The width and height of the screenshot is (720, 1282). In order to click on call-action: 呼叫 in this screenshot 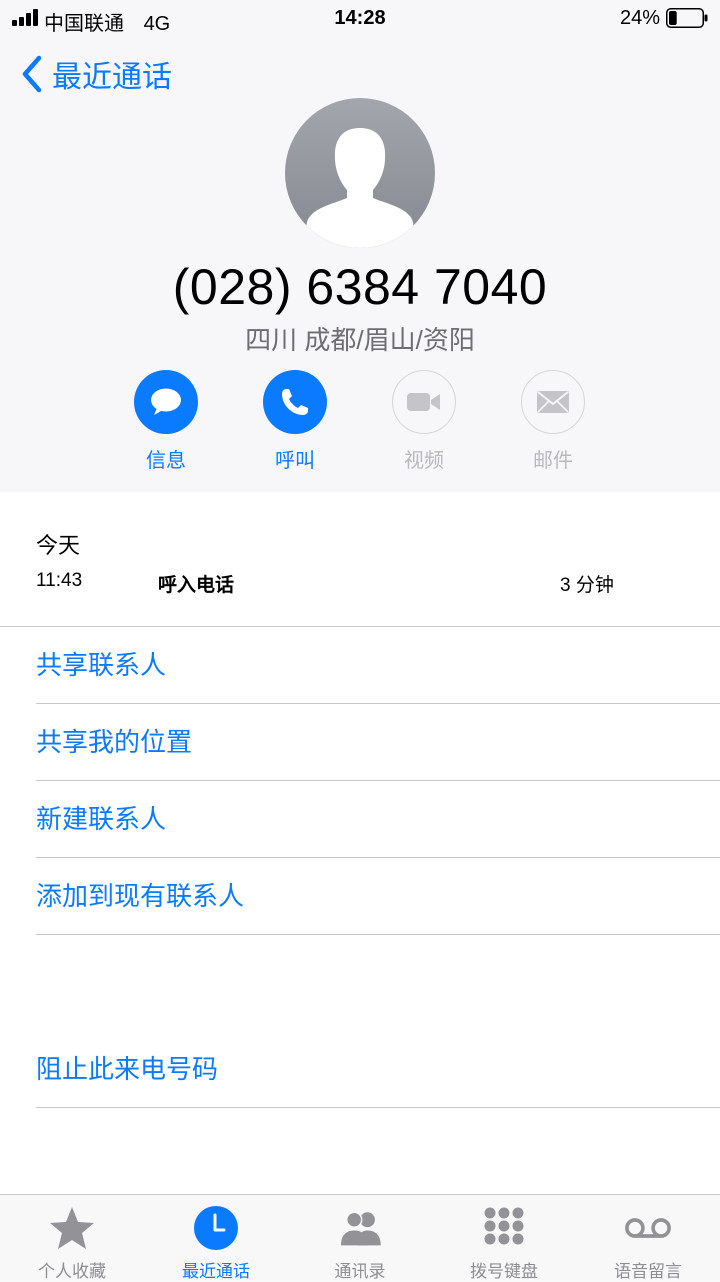, I will do `click(295, 421)`.